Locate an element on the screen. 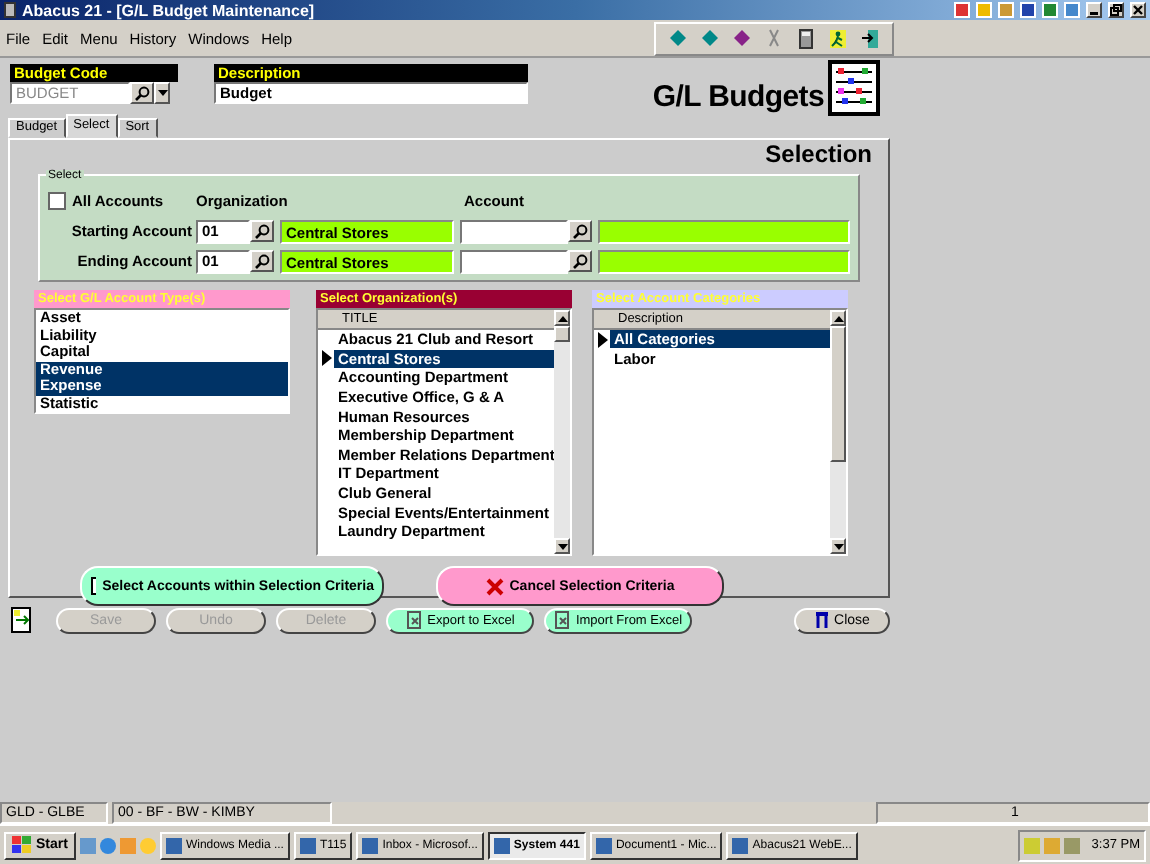 The height and width of the screenshot is (864, 1150). page-title: G/L Budgets is located at coordinates (738, 96).